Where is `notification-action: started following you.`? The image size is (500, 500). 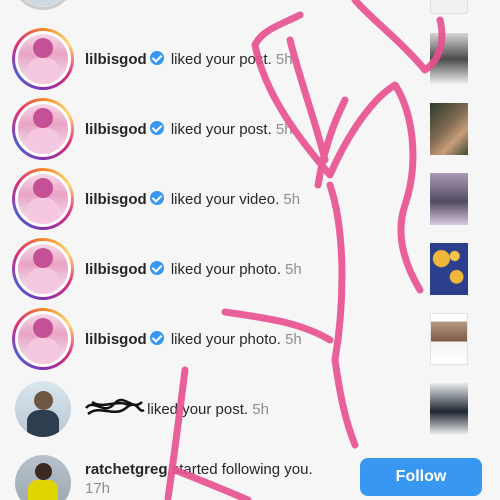 notification-action: started following you. is located at coordinates (242, 469).